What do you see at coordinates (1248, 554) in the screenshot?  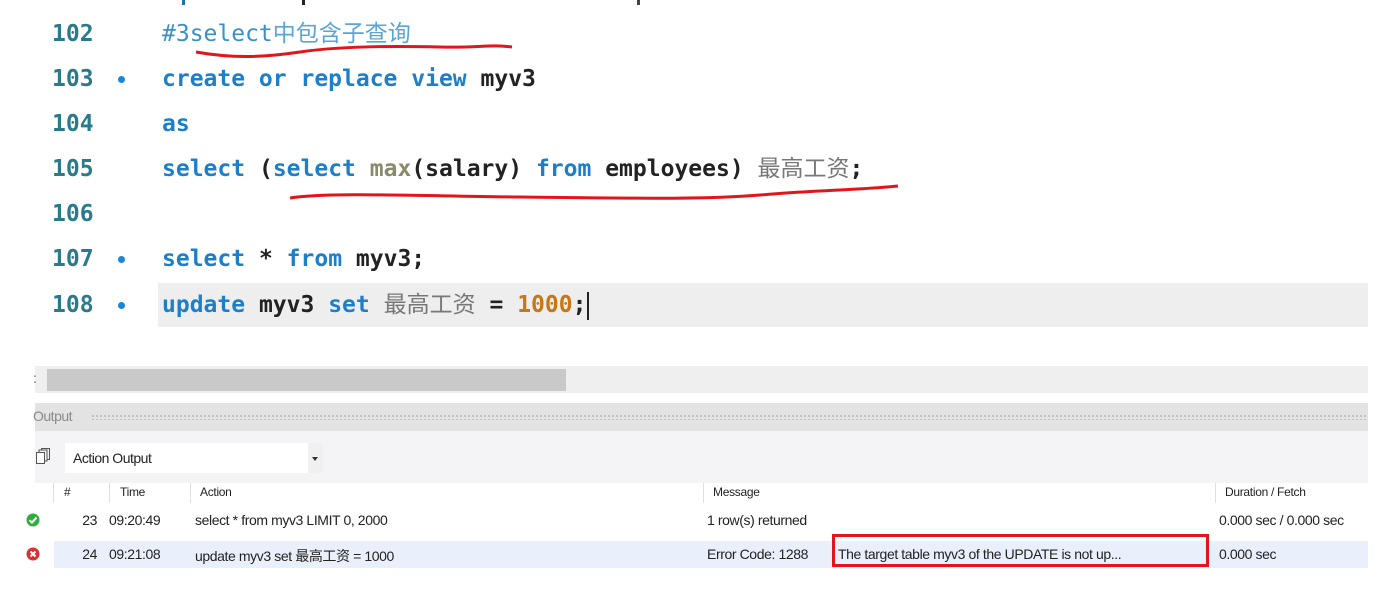 I see `row-duration: 0.000 sec` at bounding box center [1248, 554].